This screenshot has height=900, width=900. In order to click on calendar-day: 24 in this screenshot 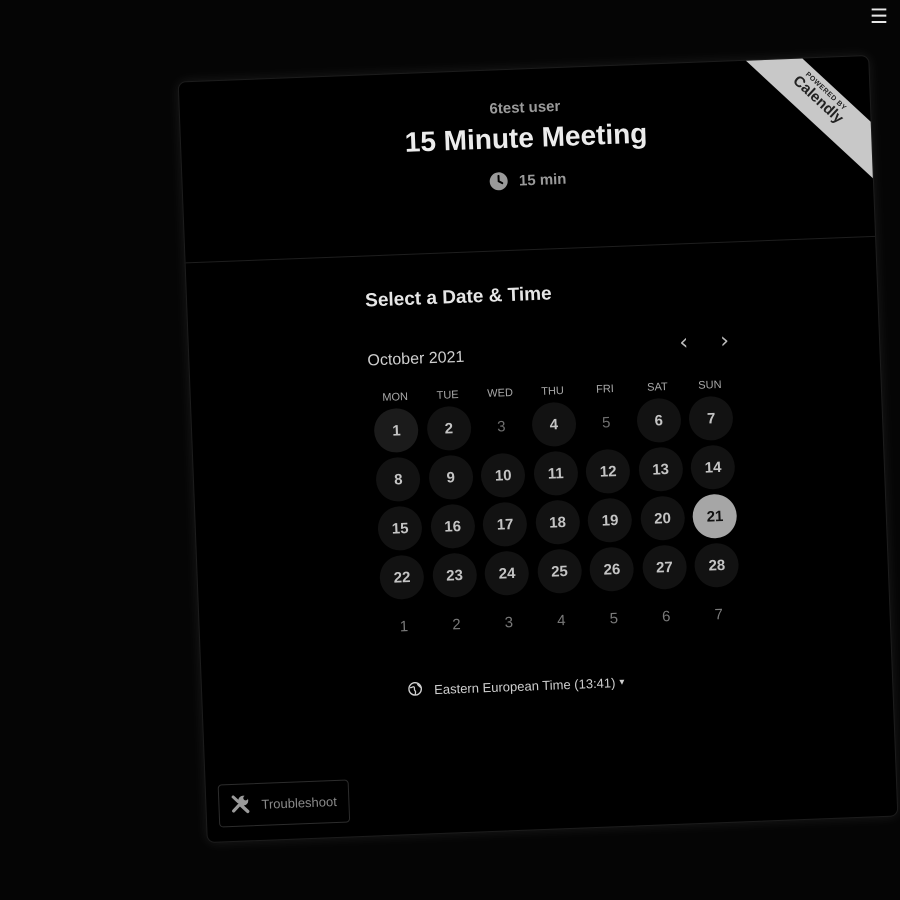, I will do `click(507, 573)`.